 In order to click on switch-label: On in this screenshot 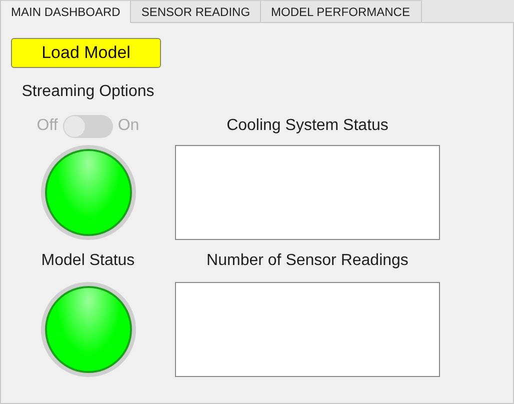, I will do `click(129, 126)`.